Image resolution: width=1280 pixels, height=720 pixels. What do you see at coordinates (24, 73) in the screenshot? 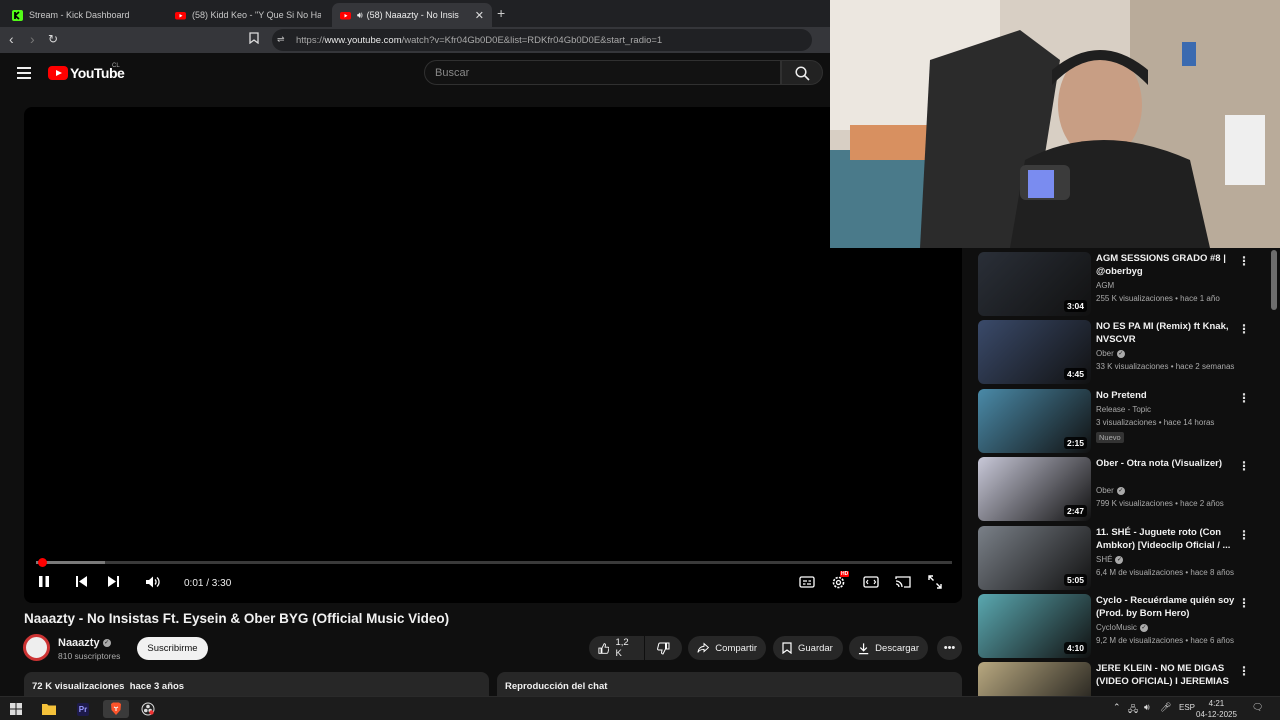
I see `hamburger-menu-icon` at bounding box center [24, 73].